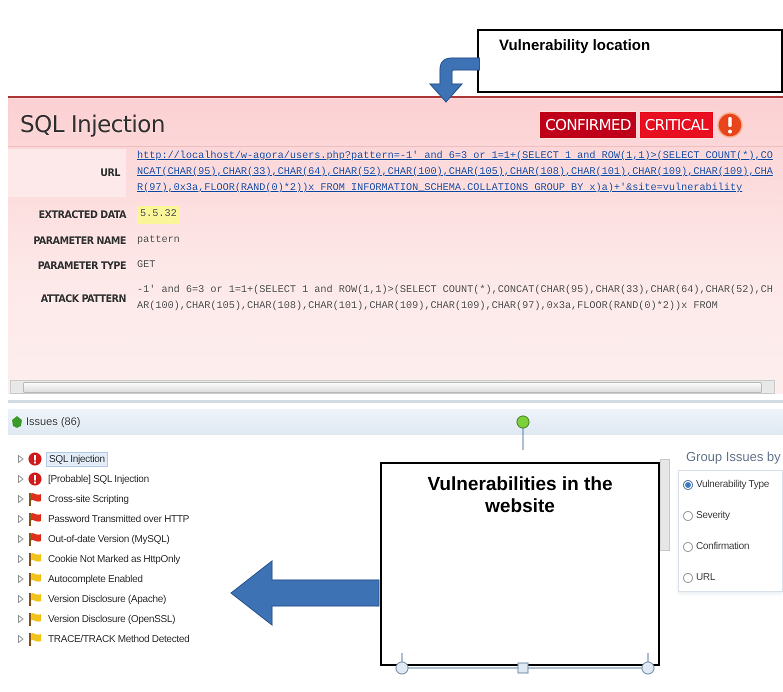  I want to click on issue-item: Version Disclosure (Apache), so click(107, 599).